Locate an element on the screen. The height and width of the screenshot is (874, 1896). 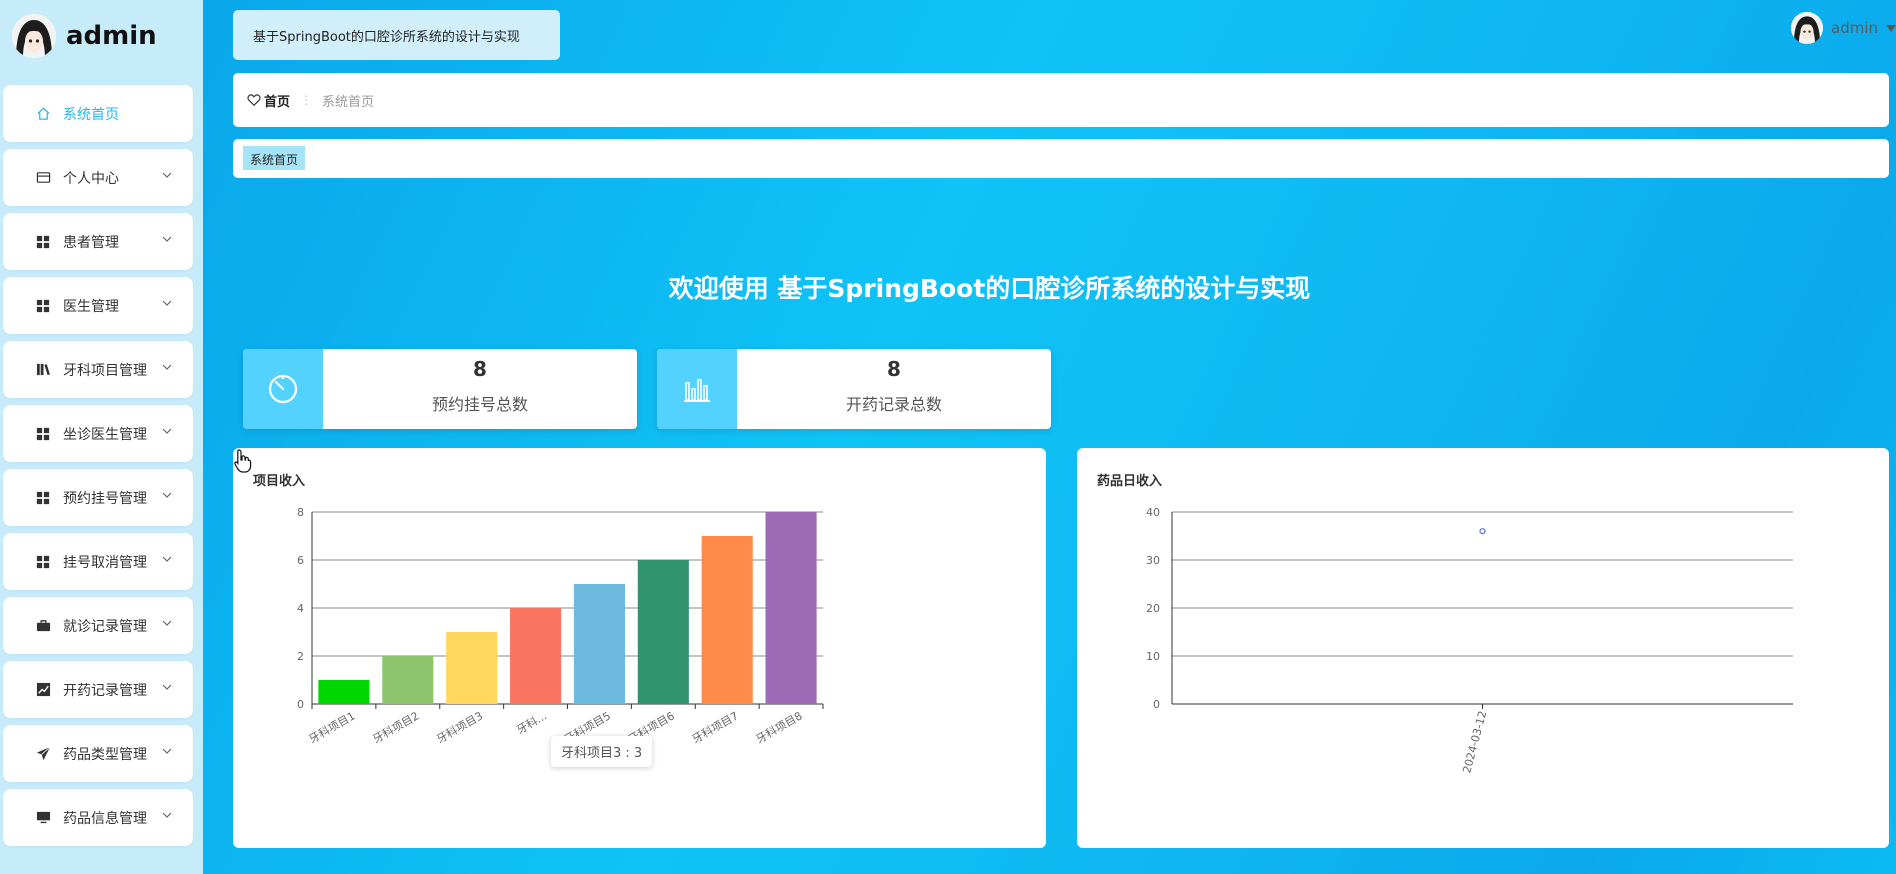
briefcase-icon is located at coordinates (43, 626).